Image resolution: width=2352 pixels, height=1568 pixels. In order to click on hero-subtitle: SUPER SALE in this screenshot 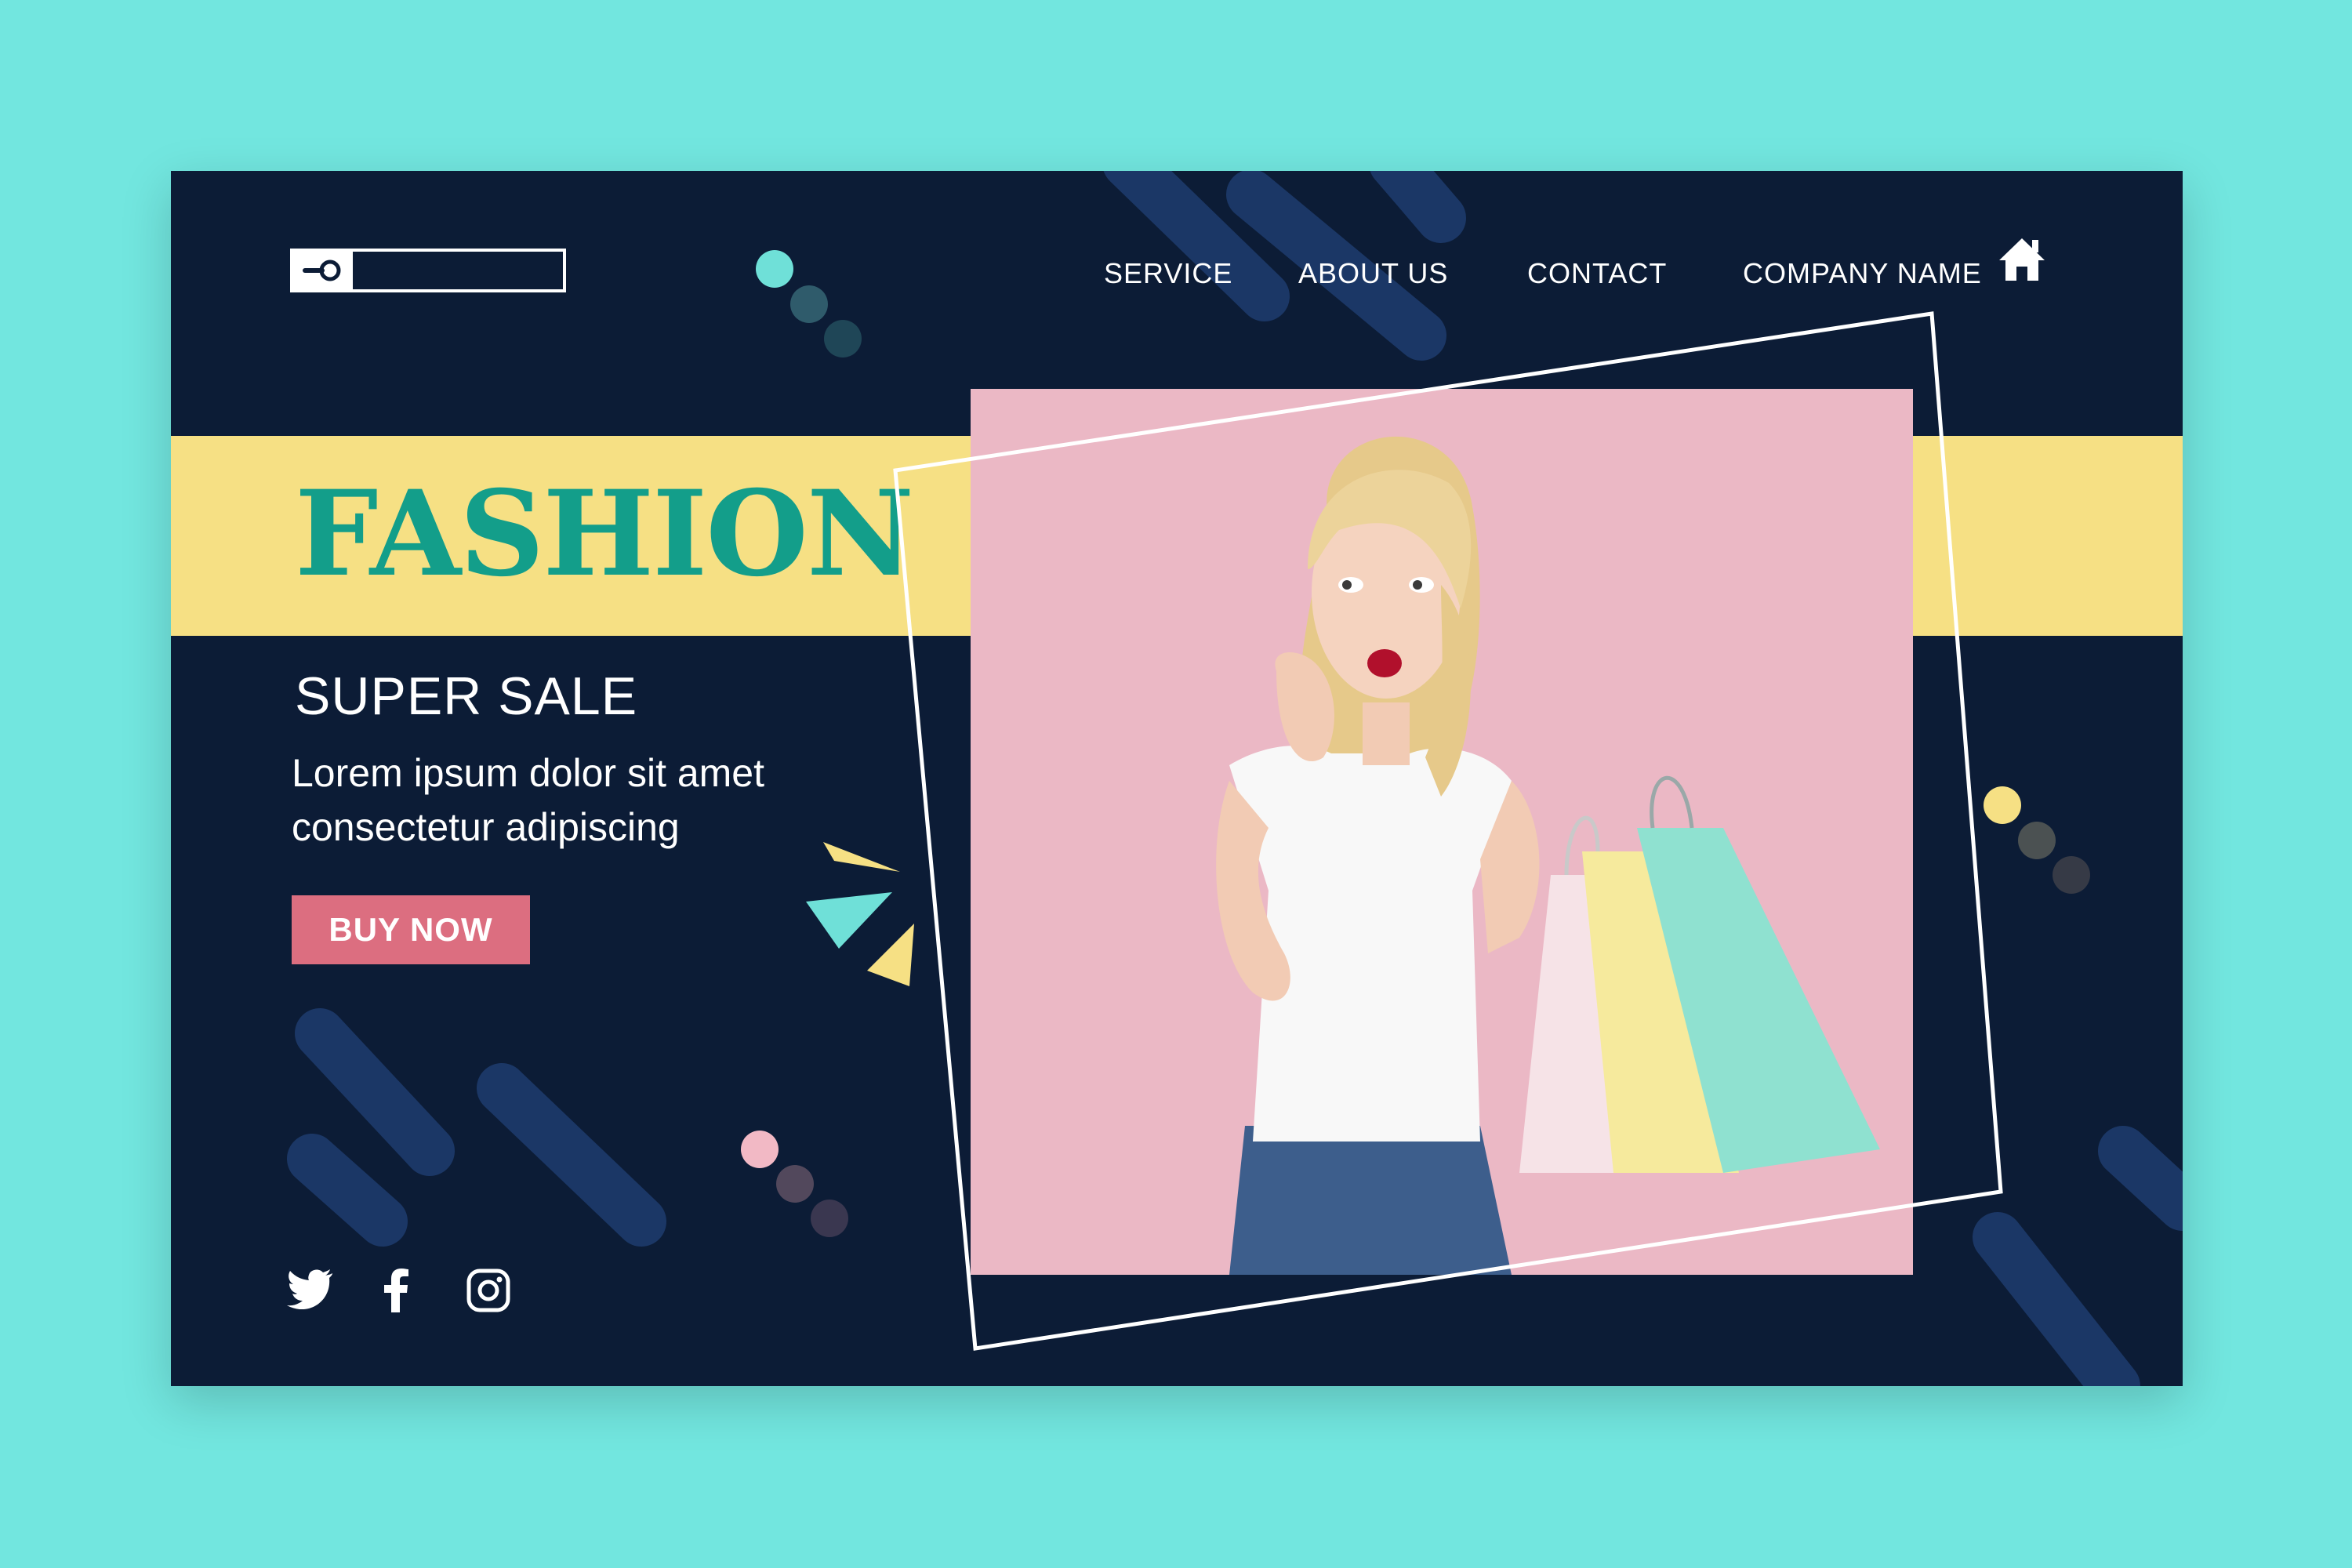, I will do `click(466, 696)`.